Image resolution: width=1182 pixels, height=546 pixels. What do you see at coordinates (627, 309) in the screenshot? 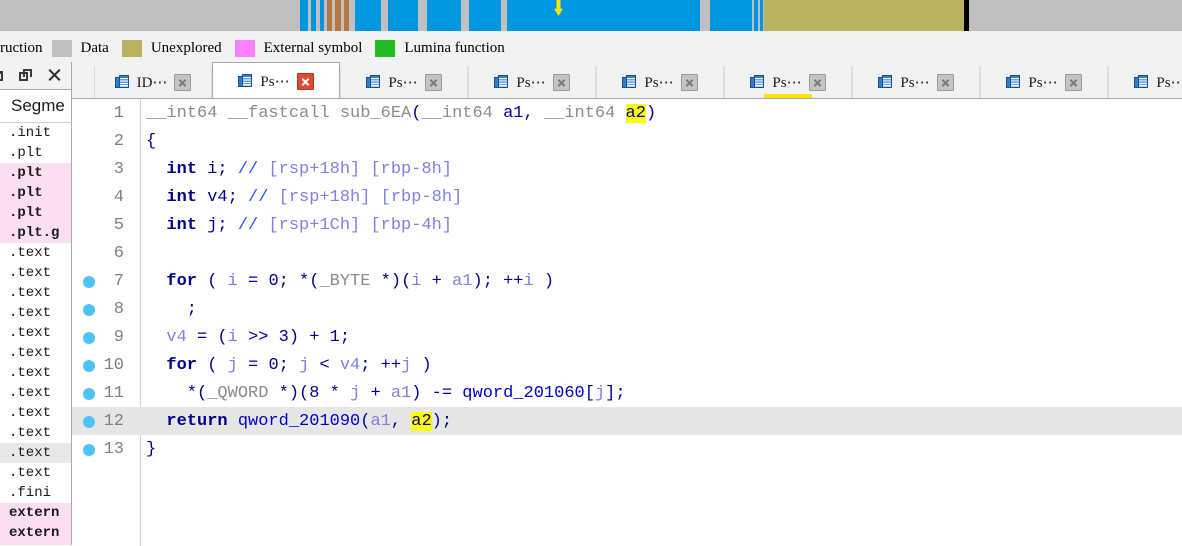
I see `code-line: 8 ;` at bounding box center [627, 309].